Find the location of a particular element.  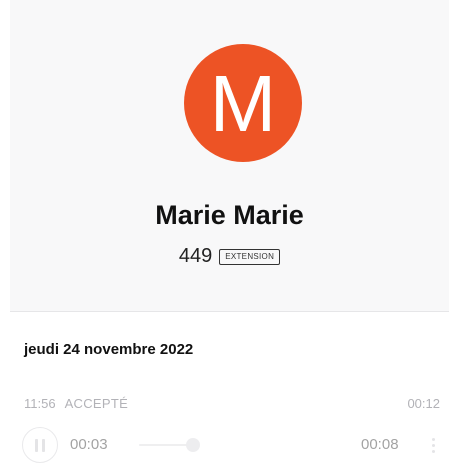

playback-current-time: 00:03 is located at coordinates (89, 444).